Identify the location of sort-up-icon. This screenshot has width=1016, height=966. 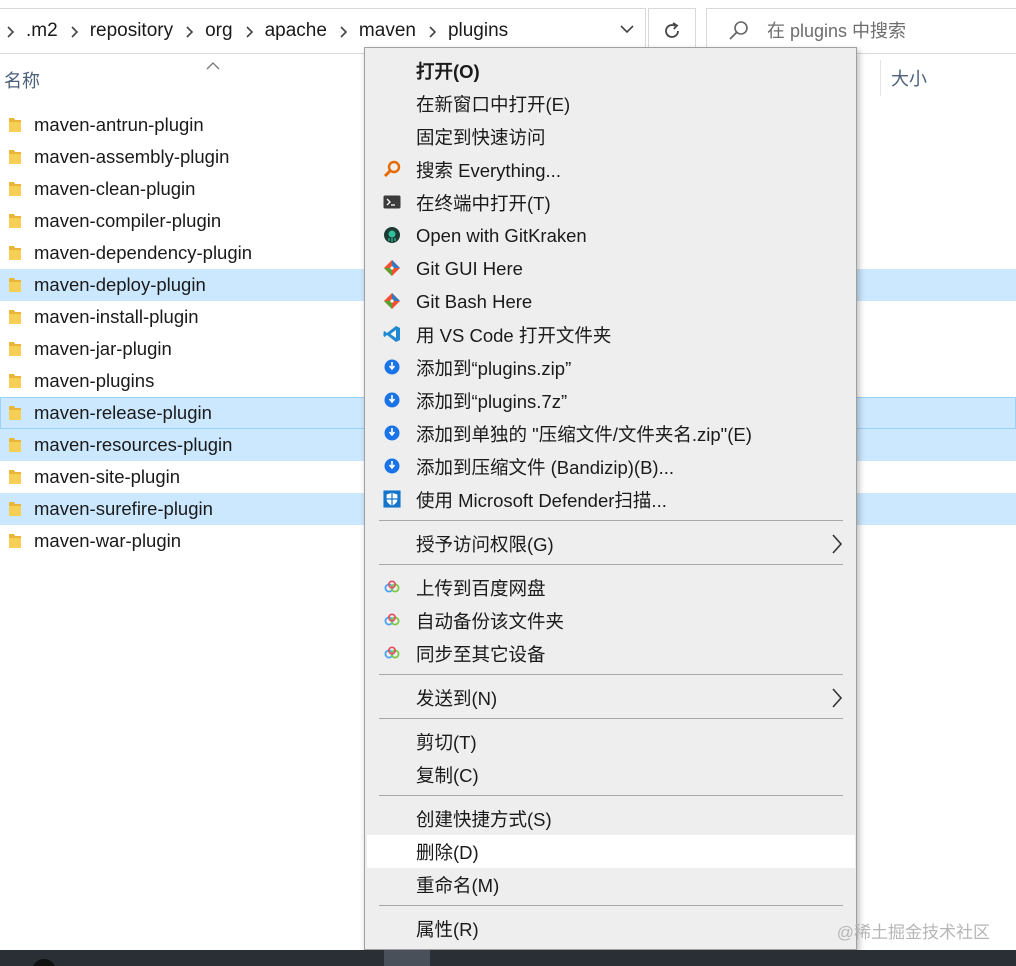
(213, 67).